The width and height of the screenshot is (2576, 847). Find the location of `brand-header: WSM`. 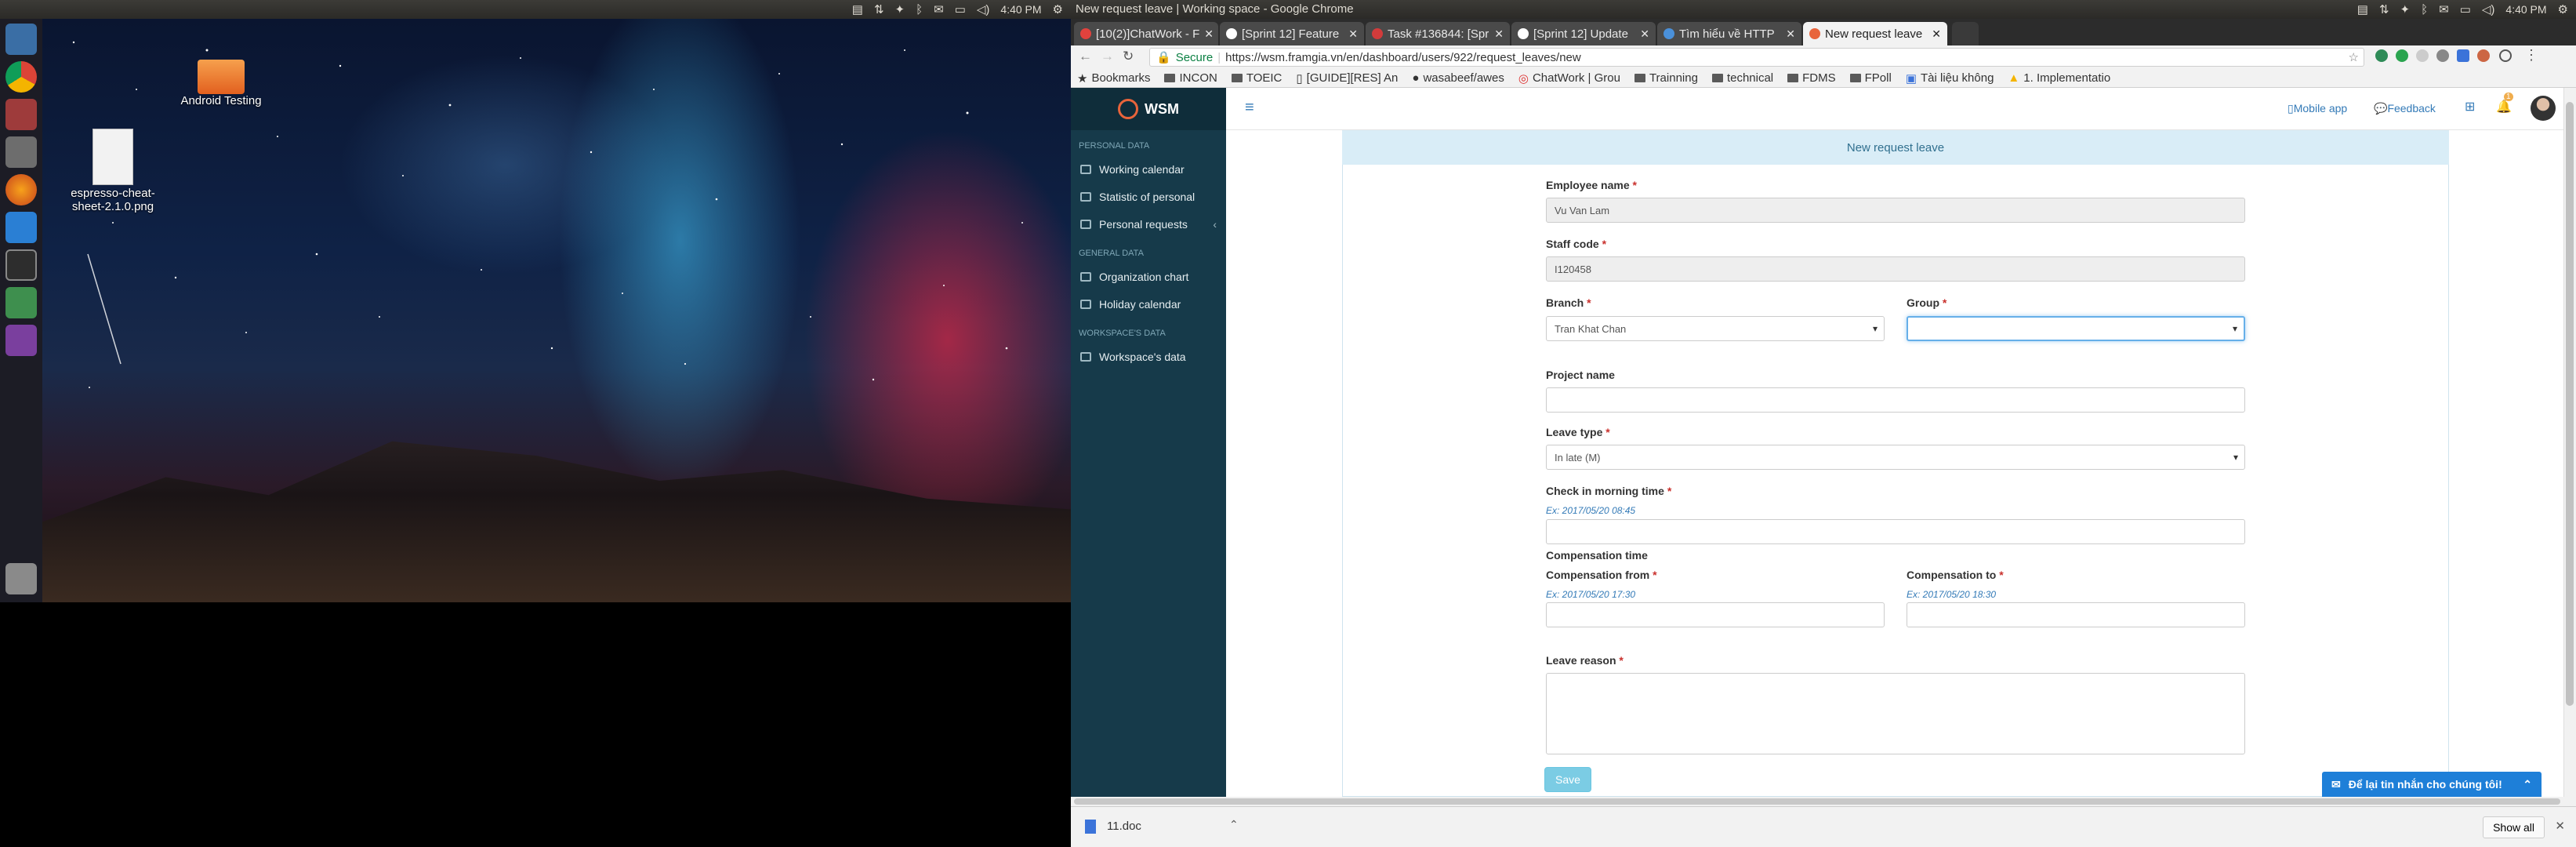

brand-header: WSM is located at coordinates (1148, 109).